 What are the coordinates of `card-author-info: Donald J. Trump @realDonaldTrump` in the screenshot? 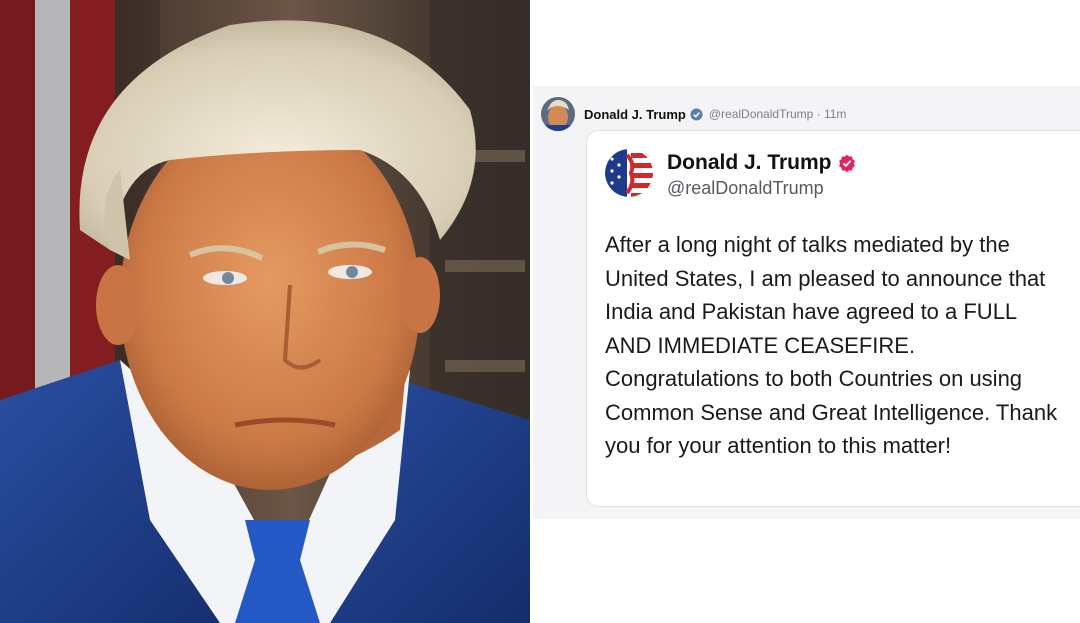 It's located at (761, 174).